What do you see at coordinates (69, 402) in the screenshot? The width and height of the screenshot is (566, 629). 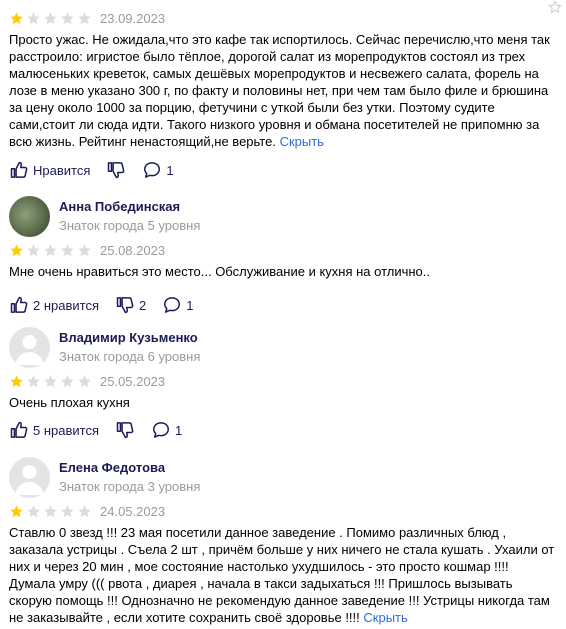 I see `review-text: Очень плохая кухня` at bounding box center [69, 402].